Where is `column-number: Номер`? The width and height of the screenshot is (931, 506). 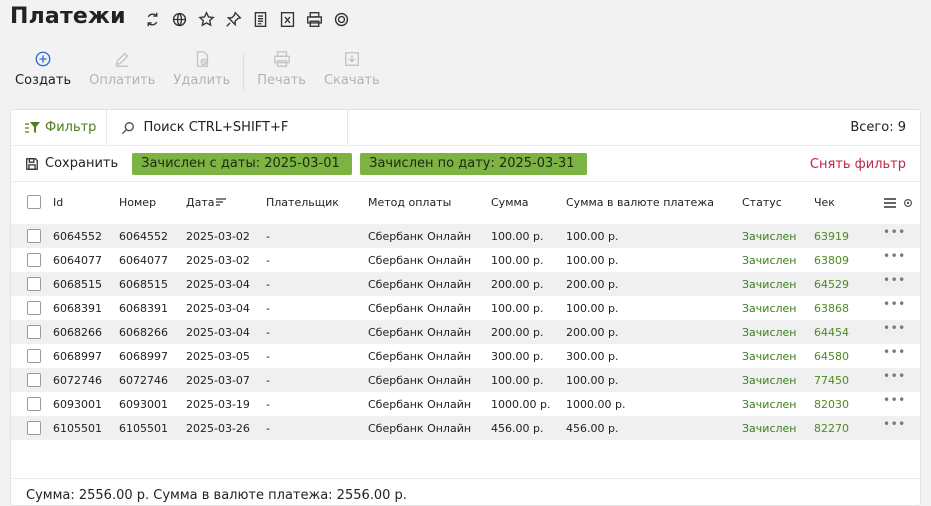 column-number: Номер is located at coordinates (137, 202).